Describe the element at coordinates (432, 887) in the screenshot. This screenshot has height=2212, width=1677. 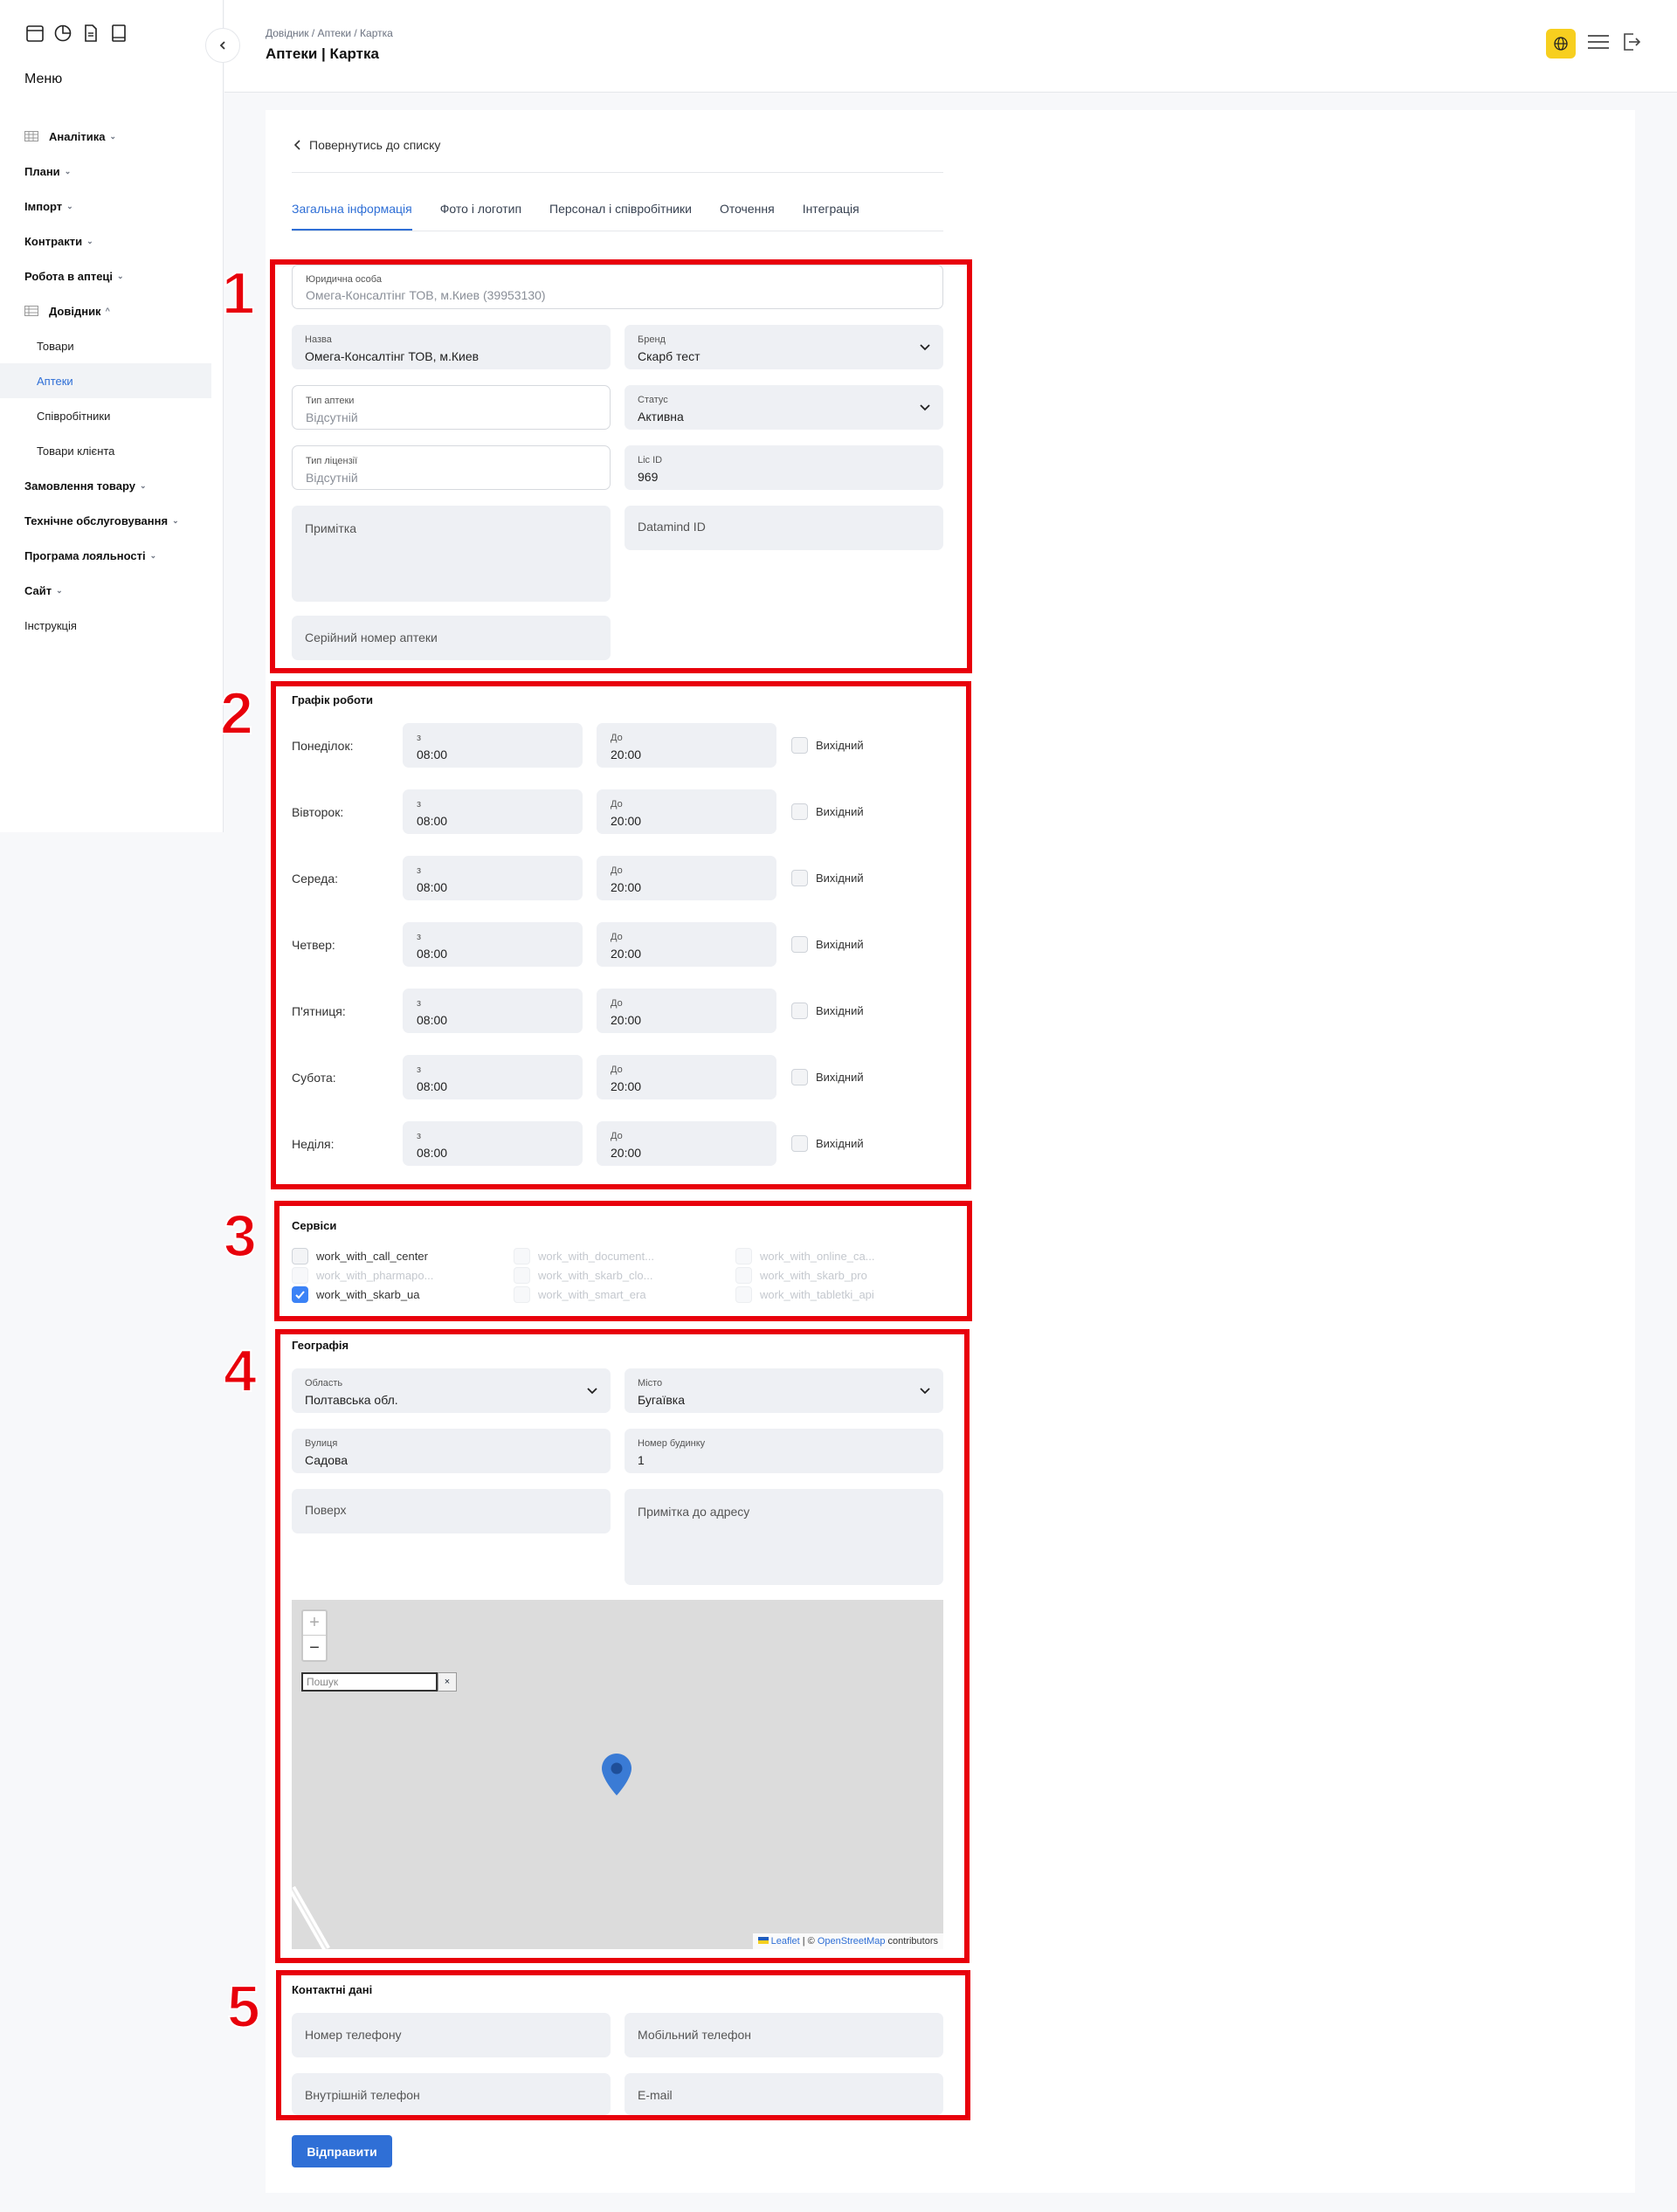
I see `field-value: 08:00` at that location.